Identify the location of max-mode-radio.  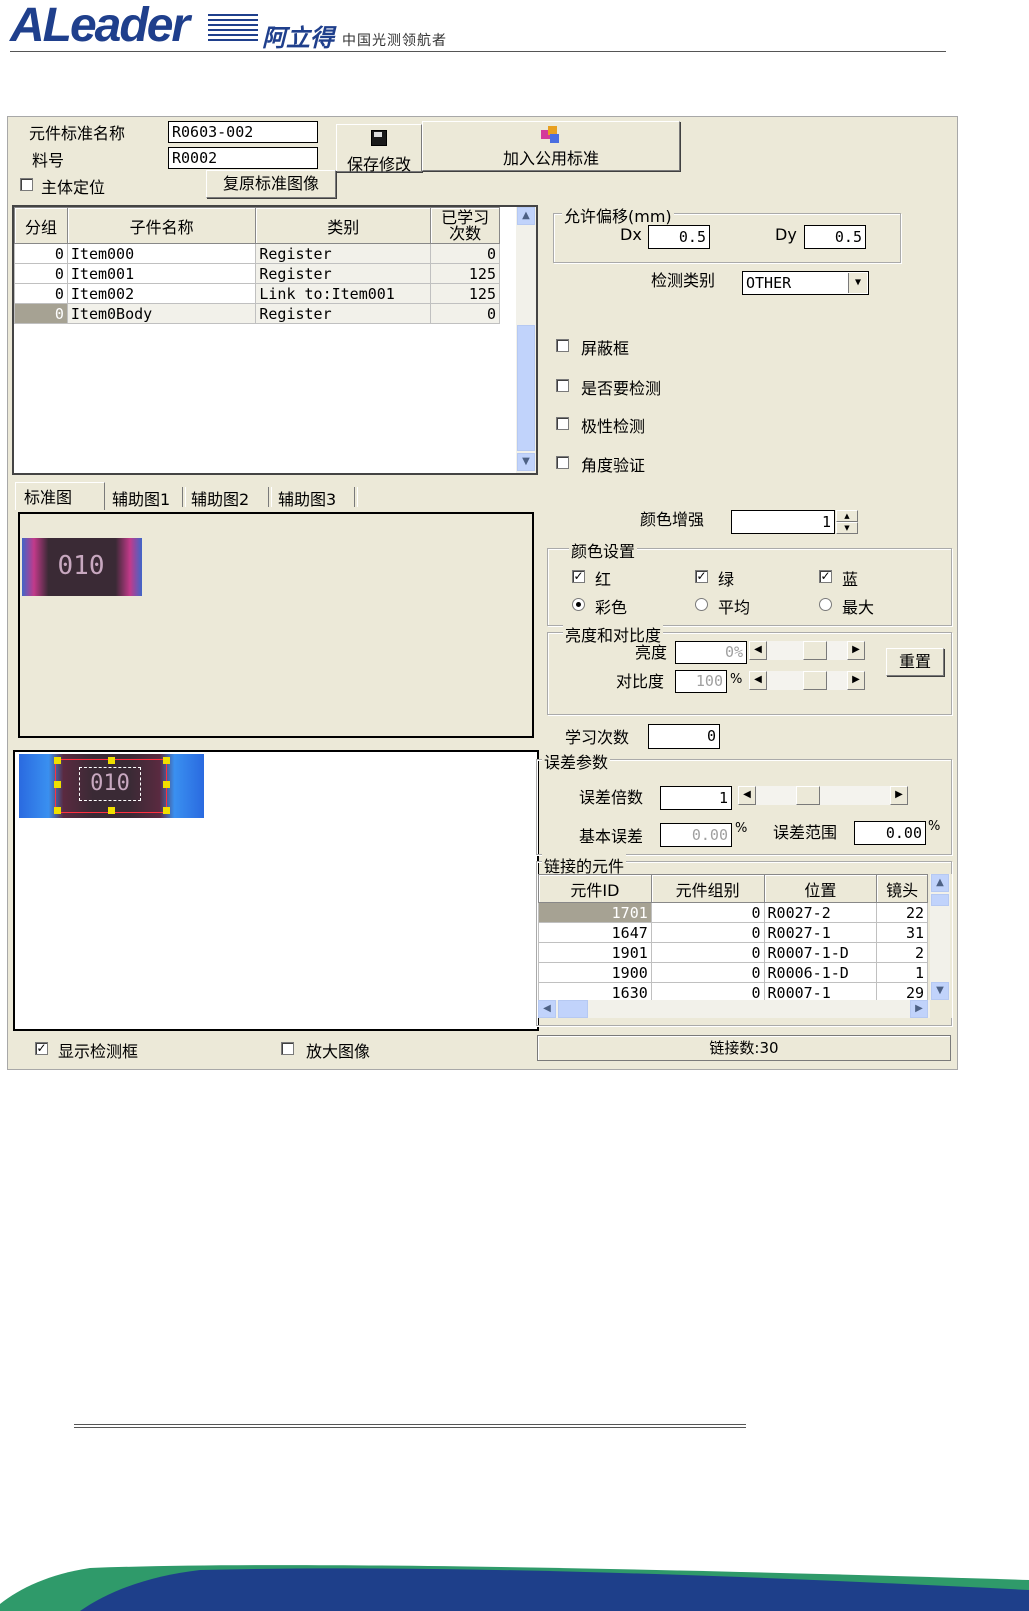
(825, 604).